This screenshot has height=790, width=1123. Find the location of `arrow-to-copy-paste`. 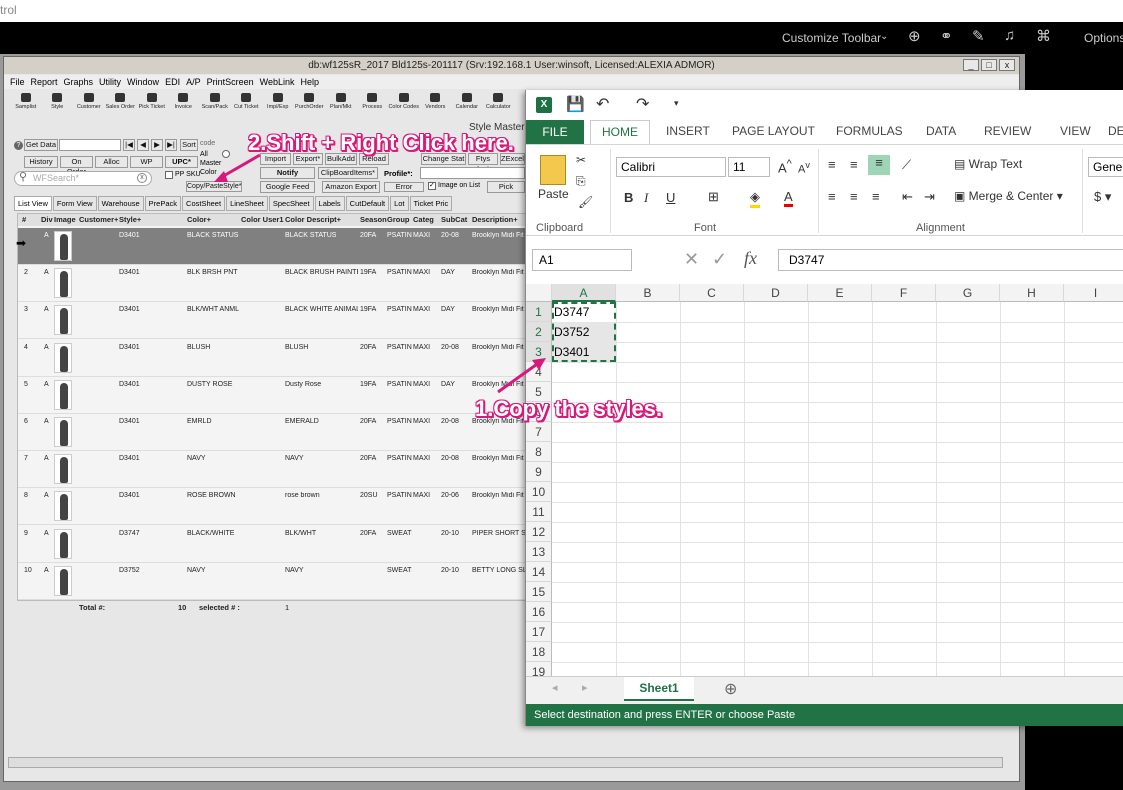

arrow-to-copy-paste is located at coordinates (240, 166).